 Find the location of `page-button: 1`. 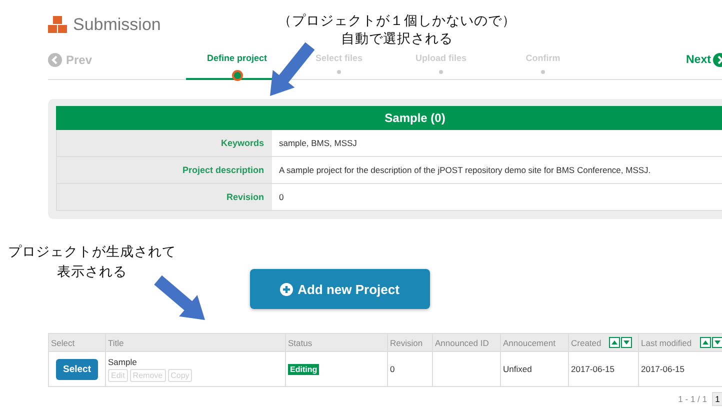

page-button: 1 is located at coordinates (717, 399).